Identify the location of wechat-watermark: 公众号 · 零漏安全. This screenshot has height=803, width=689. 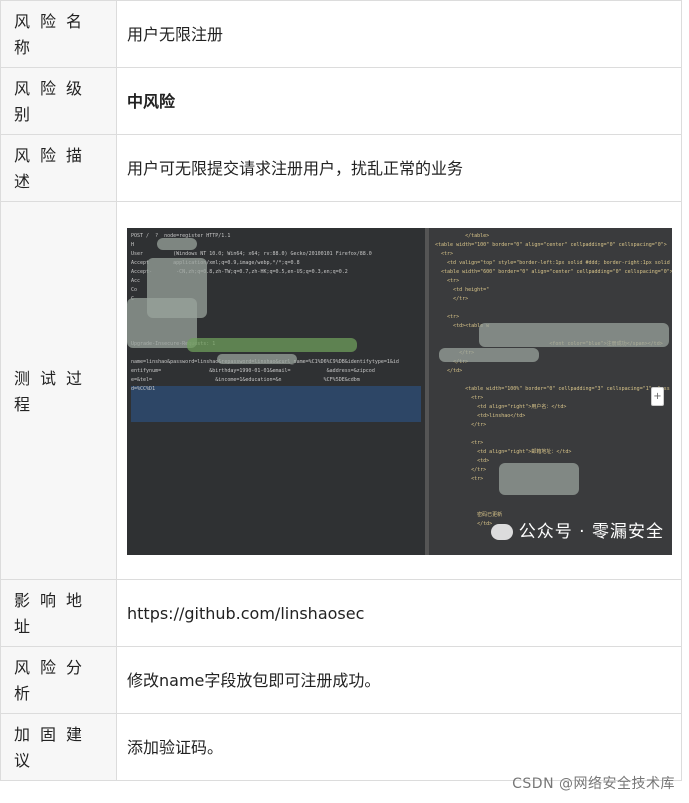
(577, 532).